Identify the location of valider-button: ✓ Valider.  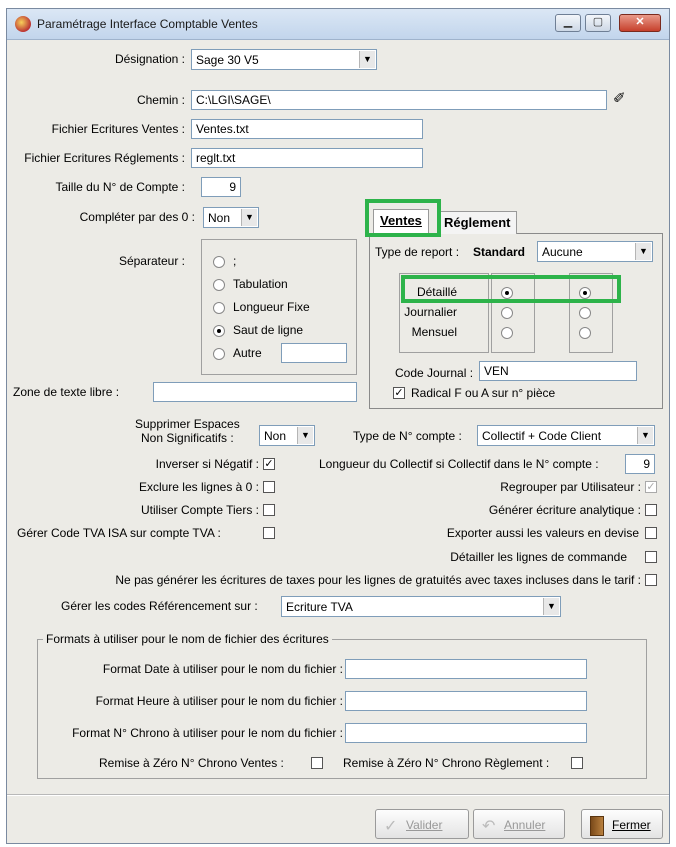
(422, 824).